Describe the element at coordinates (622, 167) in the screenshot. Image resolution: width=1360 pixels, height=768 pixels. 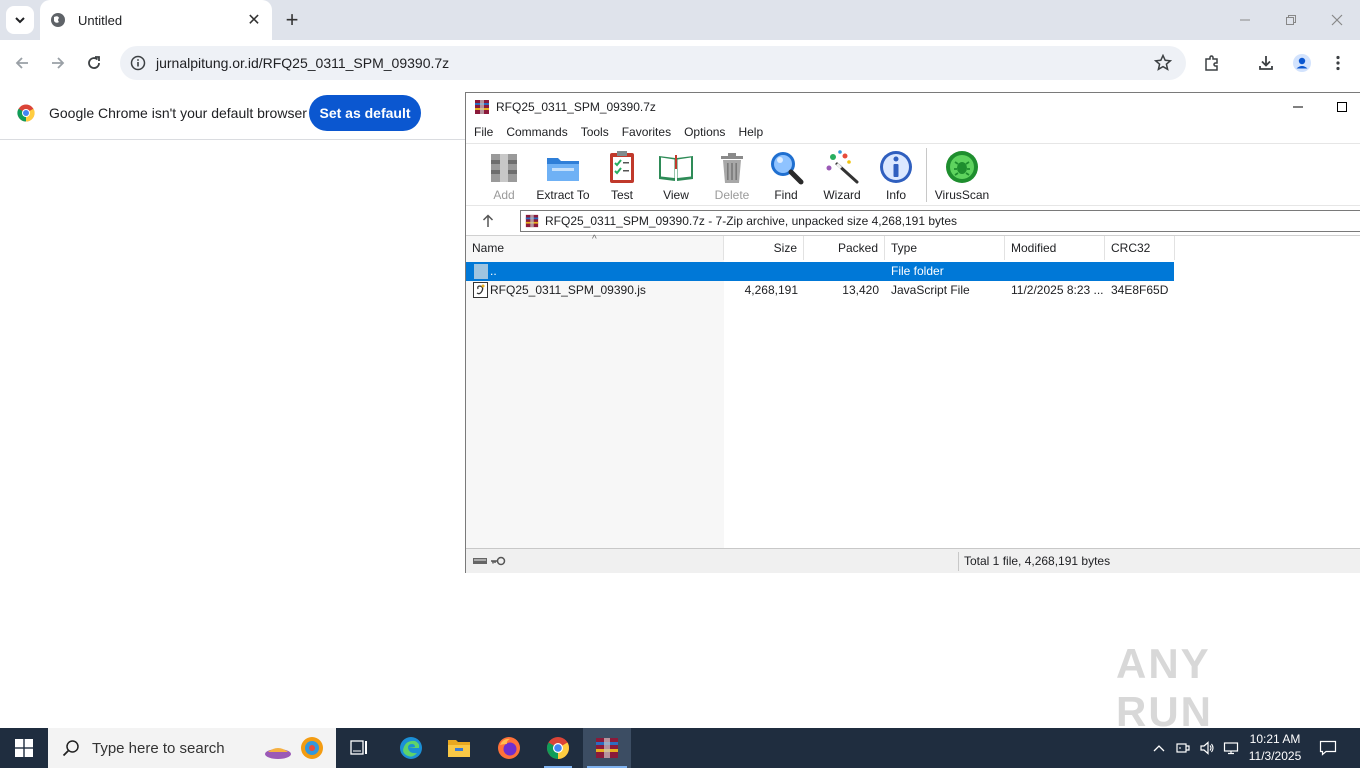
I see `test-clipboard-icon` at that location.